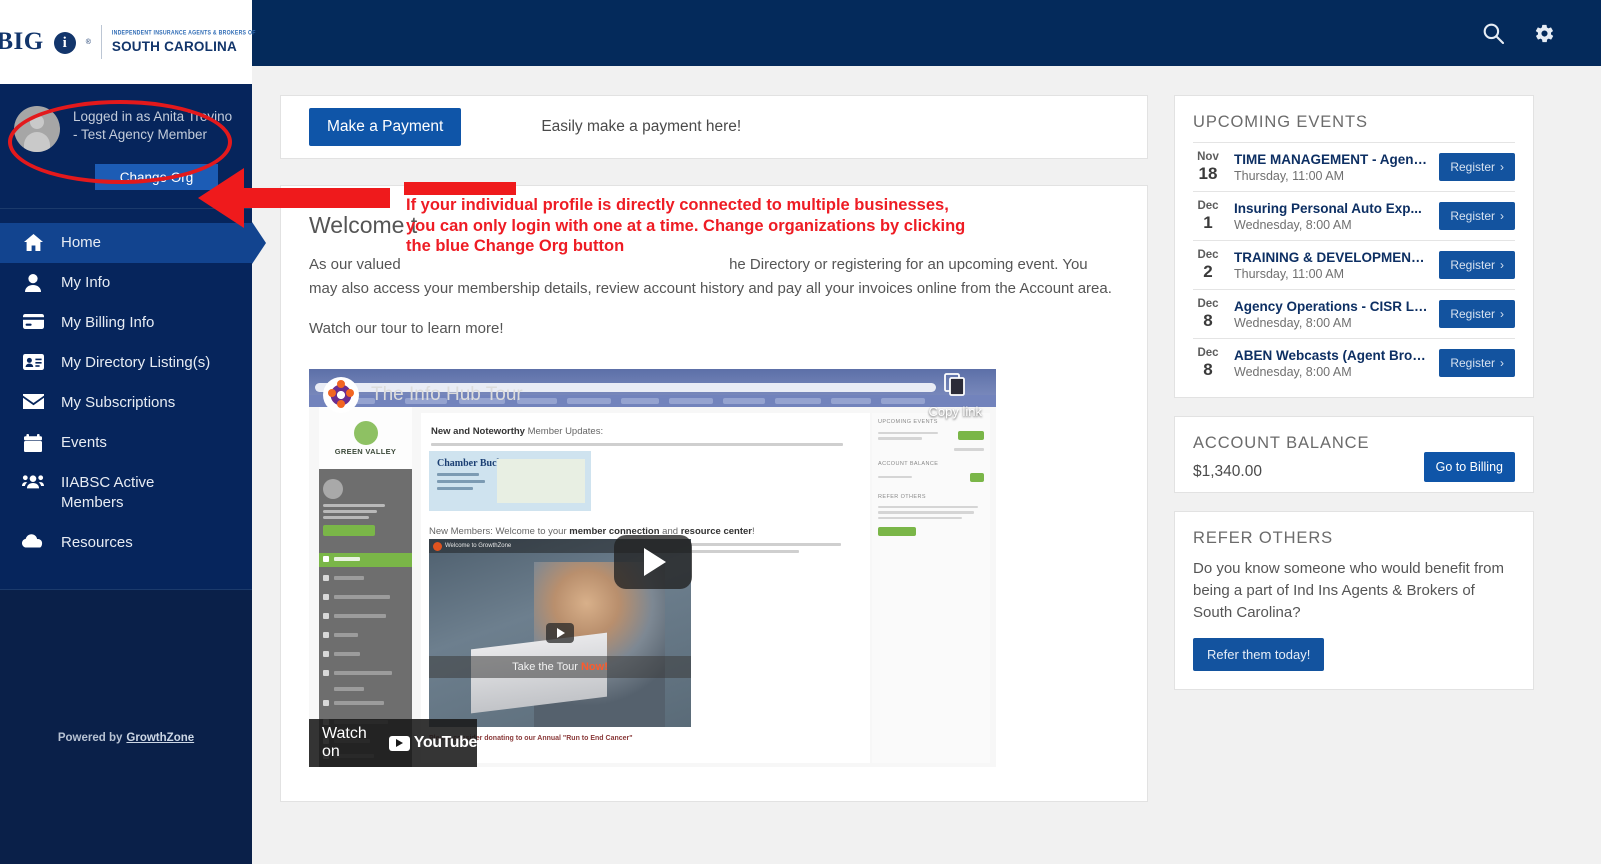 The image size is (1601, 864). What do you see at coordinates (136, 362) in the screenshot?
I see `sidebar-label-my-directory-listings: My Directory Listing(s)` at bounding box center [136, 362].